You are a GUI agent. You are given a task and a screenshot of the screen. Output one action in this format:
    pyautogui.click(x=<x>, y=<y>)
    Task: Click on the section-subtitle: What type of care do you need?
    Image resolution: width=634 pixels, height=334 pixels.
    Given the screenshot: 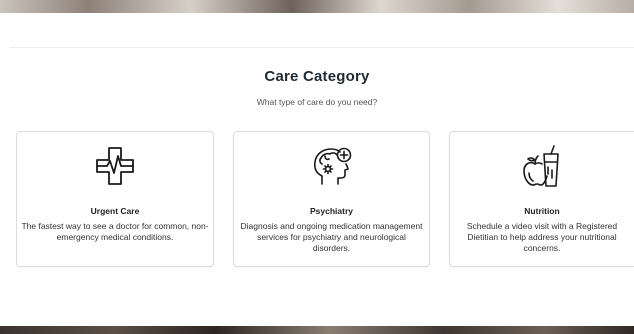 What is the action you would take?
    pyautogui.click(x=317, y=102)
    